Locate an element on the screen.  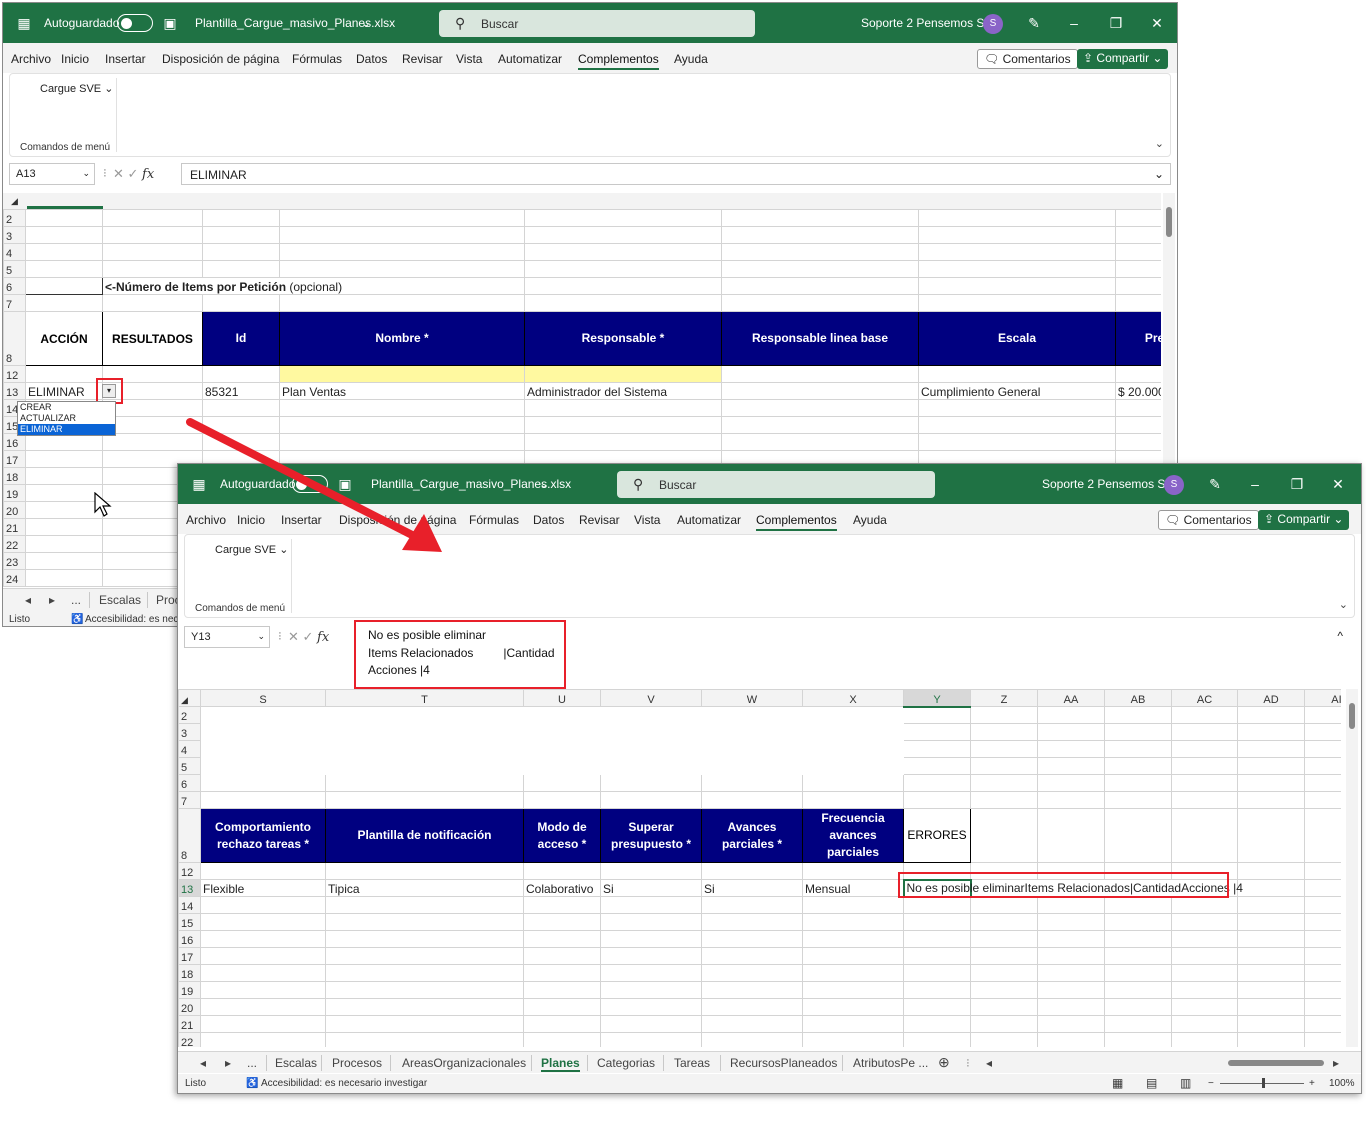
menu-complementos: Complementos is located at coordinates (796, 522).